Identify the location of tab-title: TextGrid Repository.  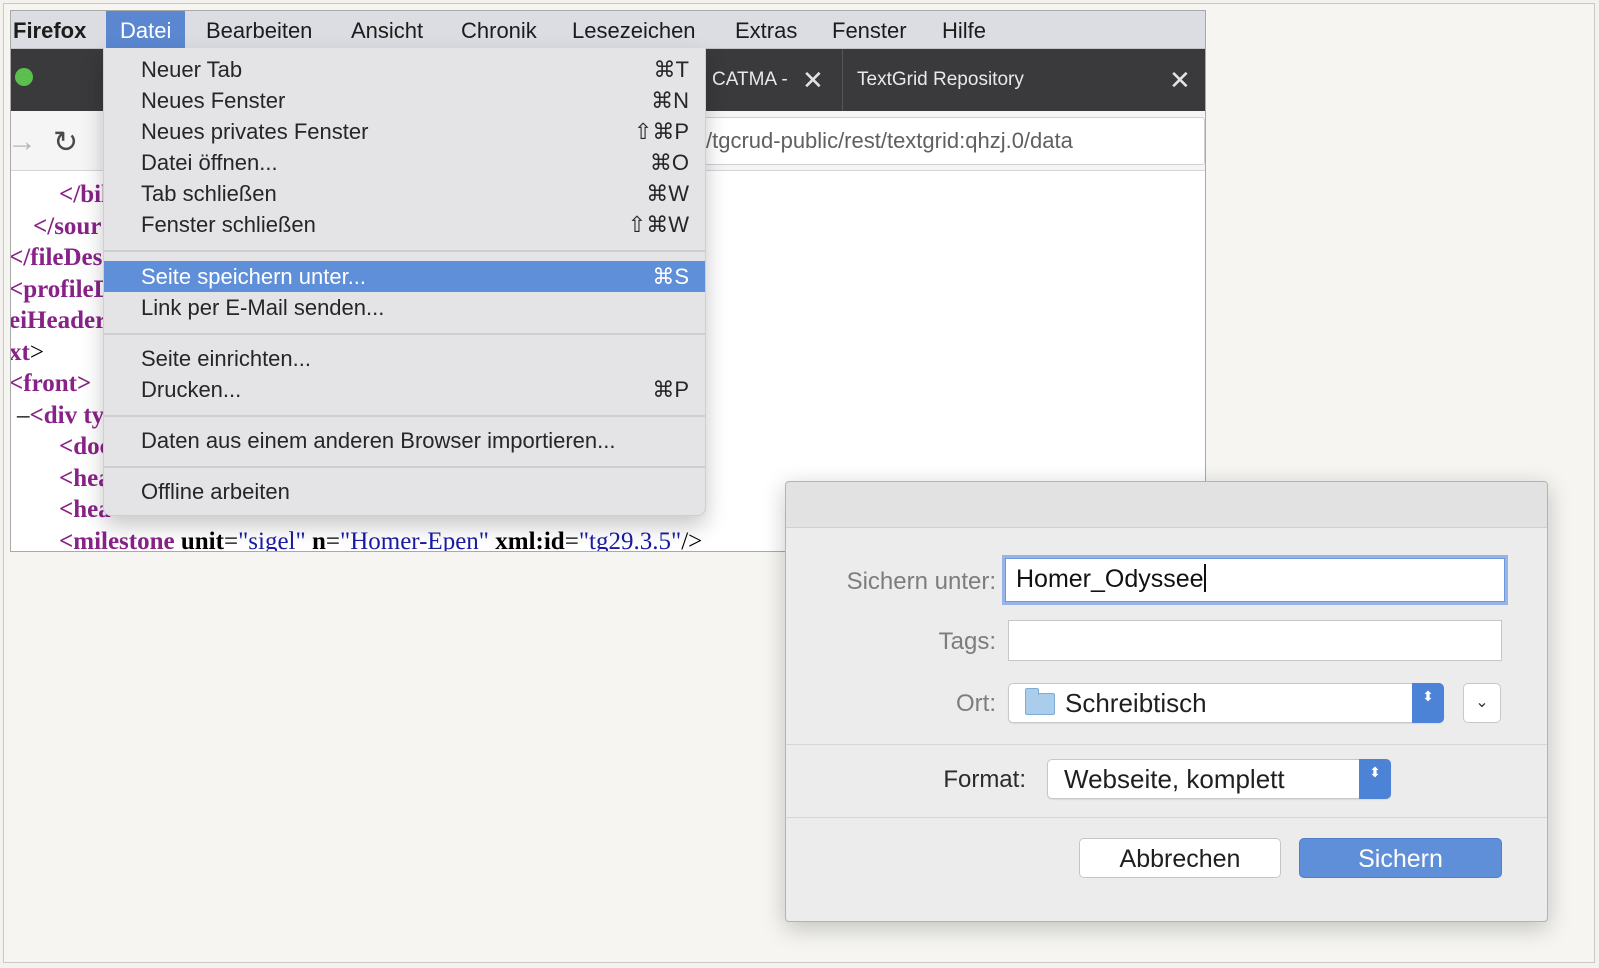
(940, 79).